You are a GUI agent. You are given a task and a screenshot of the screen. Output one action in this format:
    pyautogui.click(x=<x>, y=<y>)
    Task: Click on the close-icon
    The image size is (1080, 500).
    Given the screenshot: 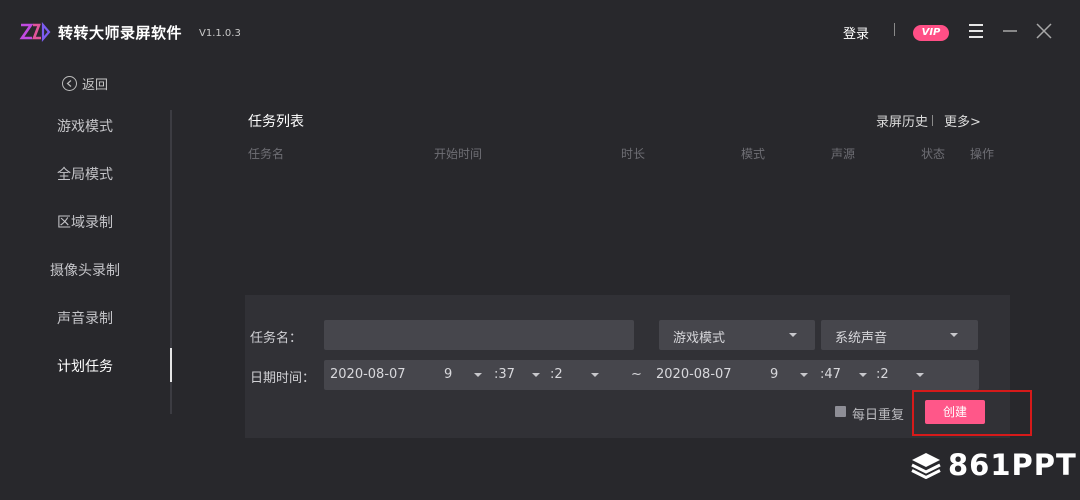 What is the action you would take?
    pyautogui.click(x=1044, y=31)
    